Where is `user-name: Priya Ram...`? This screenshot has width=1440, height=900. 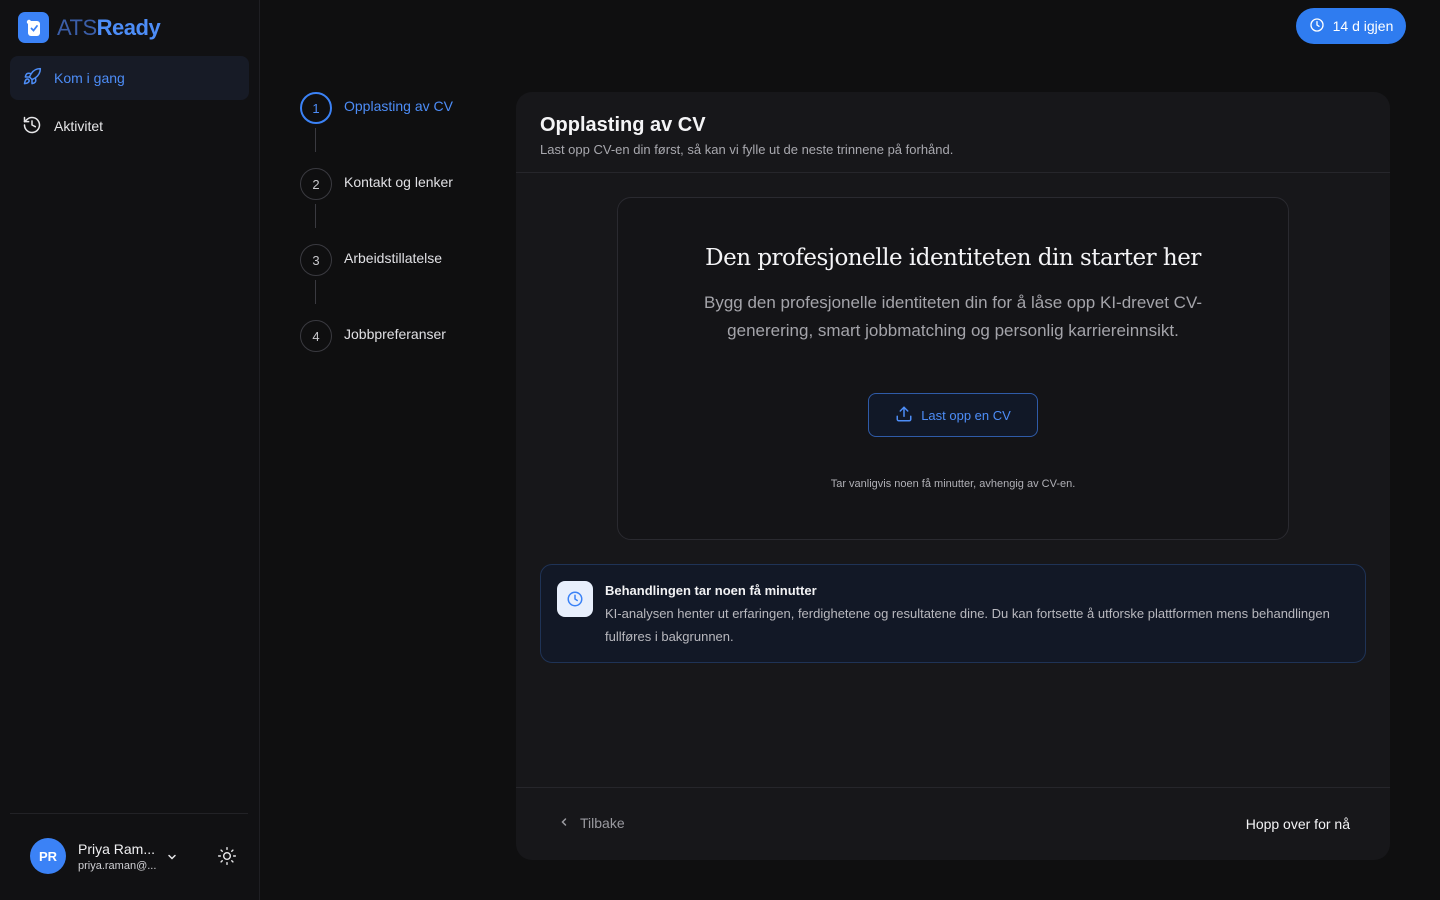 user-name: Priya Ram... is located at coordinates (117, 848).